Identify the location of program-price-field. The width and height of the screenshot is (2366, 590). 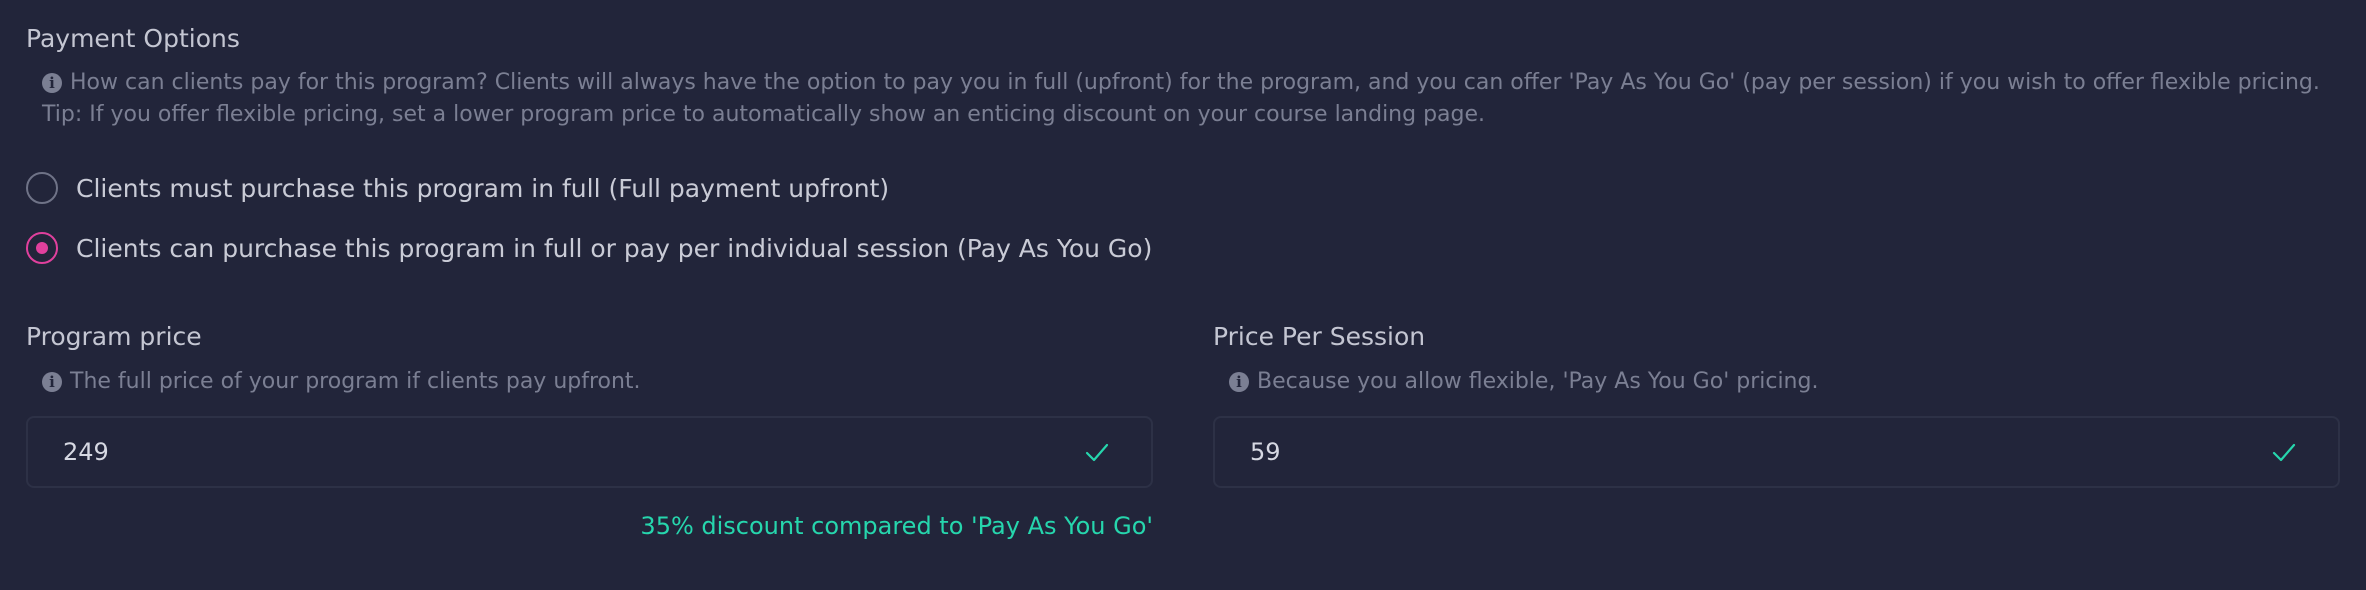
(589, 452).